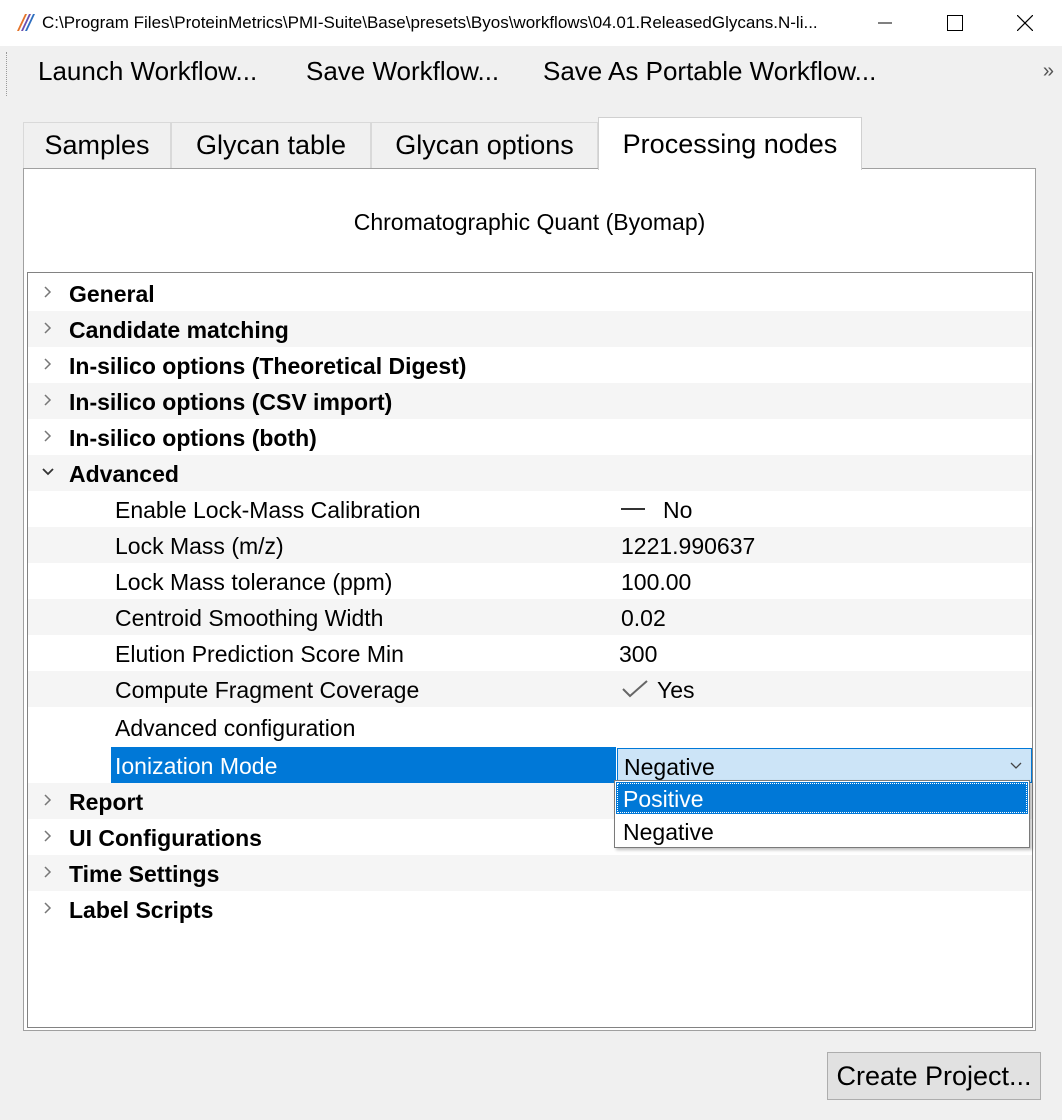 This screenshot has width=1062, height=1120. I want to click on property-row: Advanced configuration, so click(530, 726).